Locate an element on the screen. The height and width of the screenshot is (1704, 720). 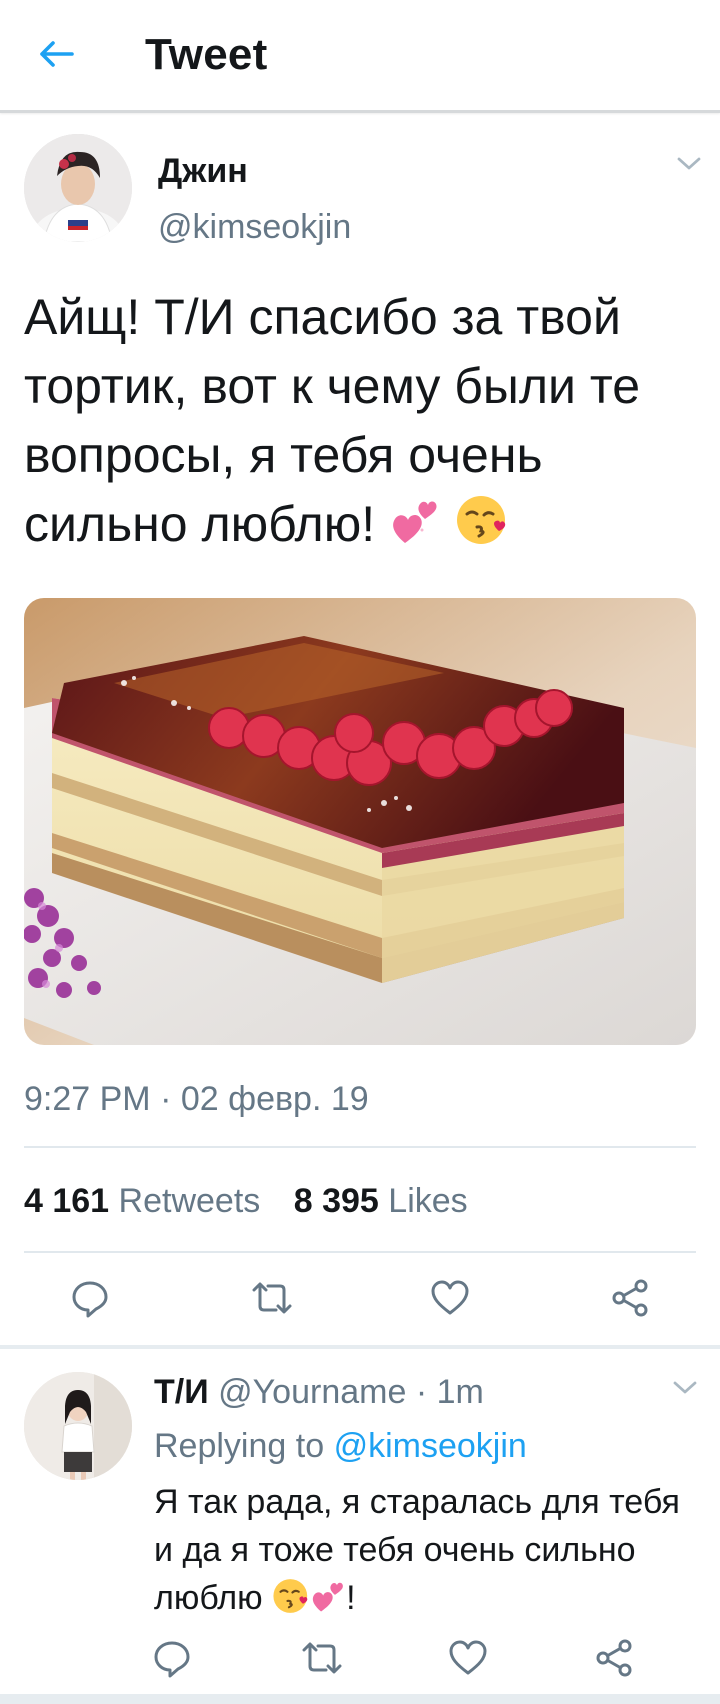
reply-time: 1m is located at coordinates (460, 1392).